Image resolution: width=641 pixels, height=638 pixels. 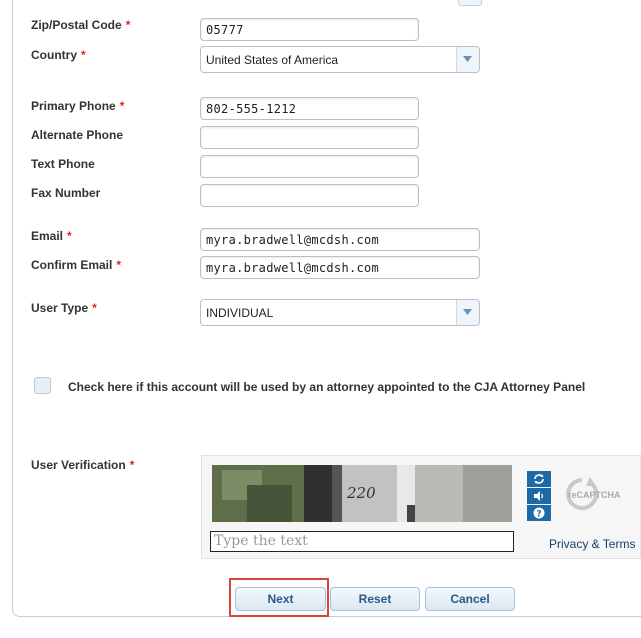 What do you see at coordinates (309, 29) in the screenshot?
I see `zip-input` at bounding box center [309, 29].